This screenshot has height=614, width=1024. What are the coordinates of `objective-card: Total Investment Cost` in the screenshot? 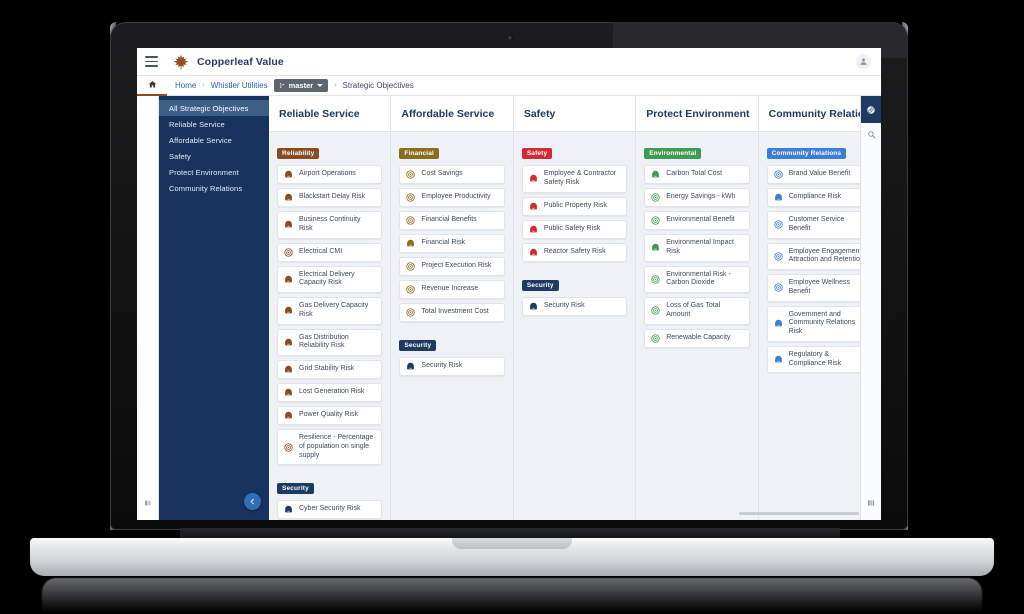 It's located at (452, 312).